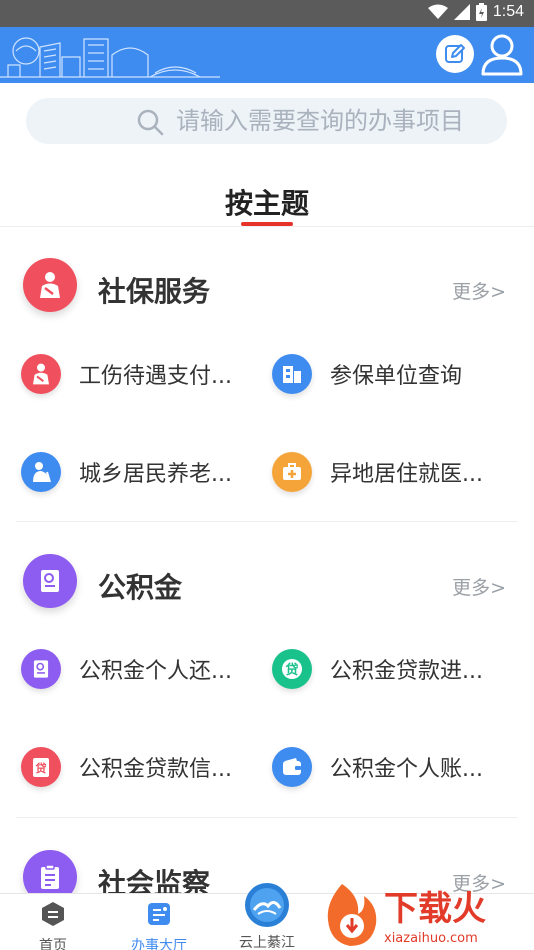 Image resolution: width=534 pixels, height=950 pixels. I want to click on search-icon, so click(150, 122).